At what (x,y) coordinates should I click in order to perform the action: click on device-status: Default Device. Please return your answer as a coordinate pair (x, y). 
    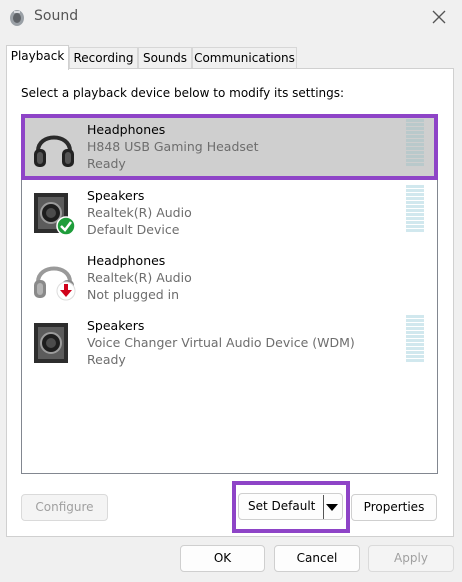
    Looking at the image, I should click on (133, 229).